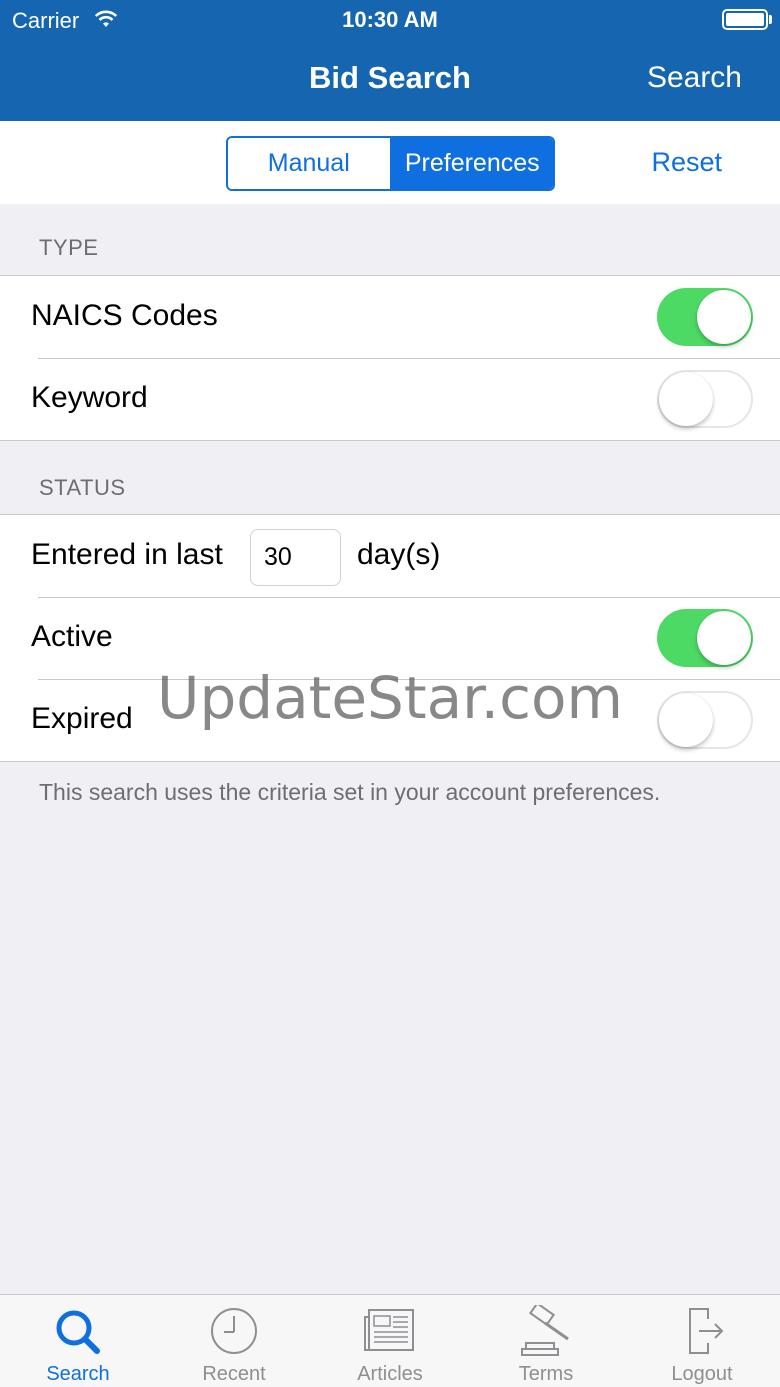  What do you see at coordinates (706, 1331) in the screenshot?
I see `logout-icon` at bounding box center [706, 1331].